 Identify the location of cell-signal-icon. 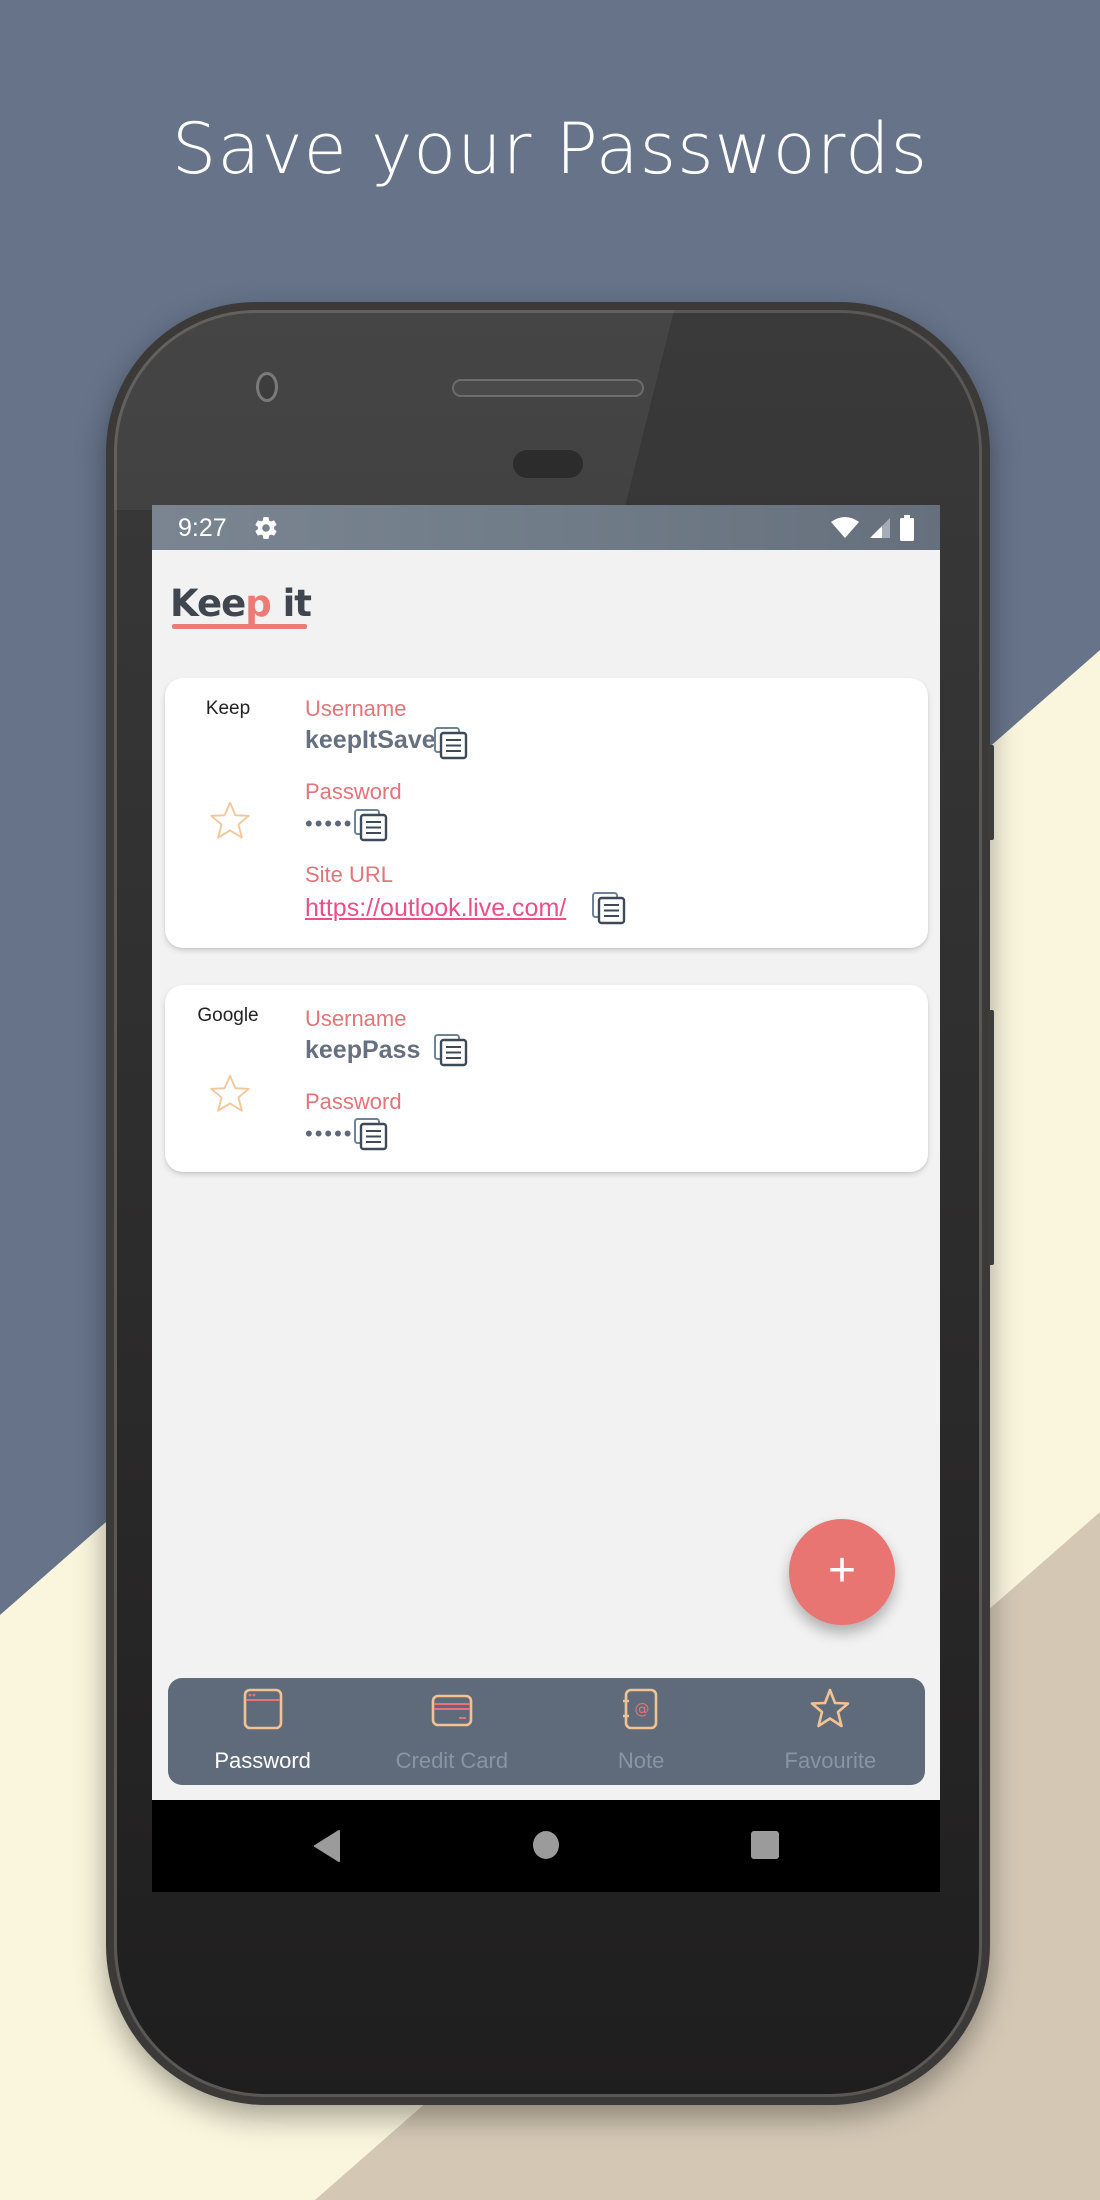
(880, 528).